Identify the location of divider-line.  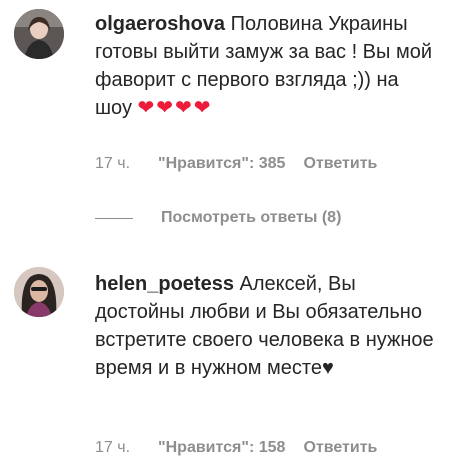
(114, 218).